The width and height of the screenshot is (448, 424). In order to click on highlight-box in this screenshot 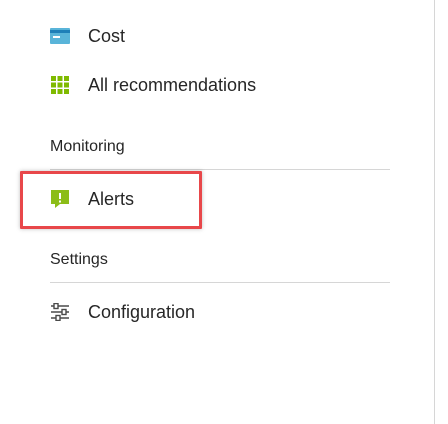, I will do `click(111, 200)`.